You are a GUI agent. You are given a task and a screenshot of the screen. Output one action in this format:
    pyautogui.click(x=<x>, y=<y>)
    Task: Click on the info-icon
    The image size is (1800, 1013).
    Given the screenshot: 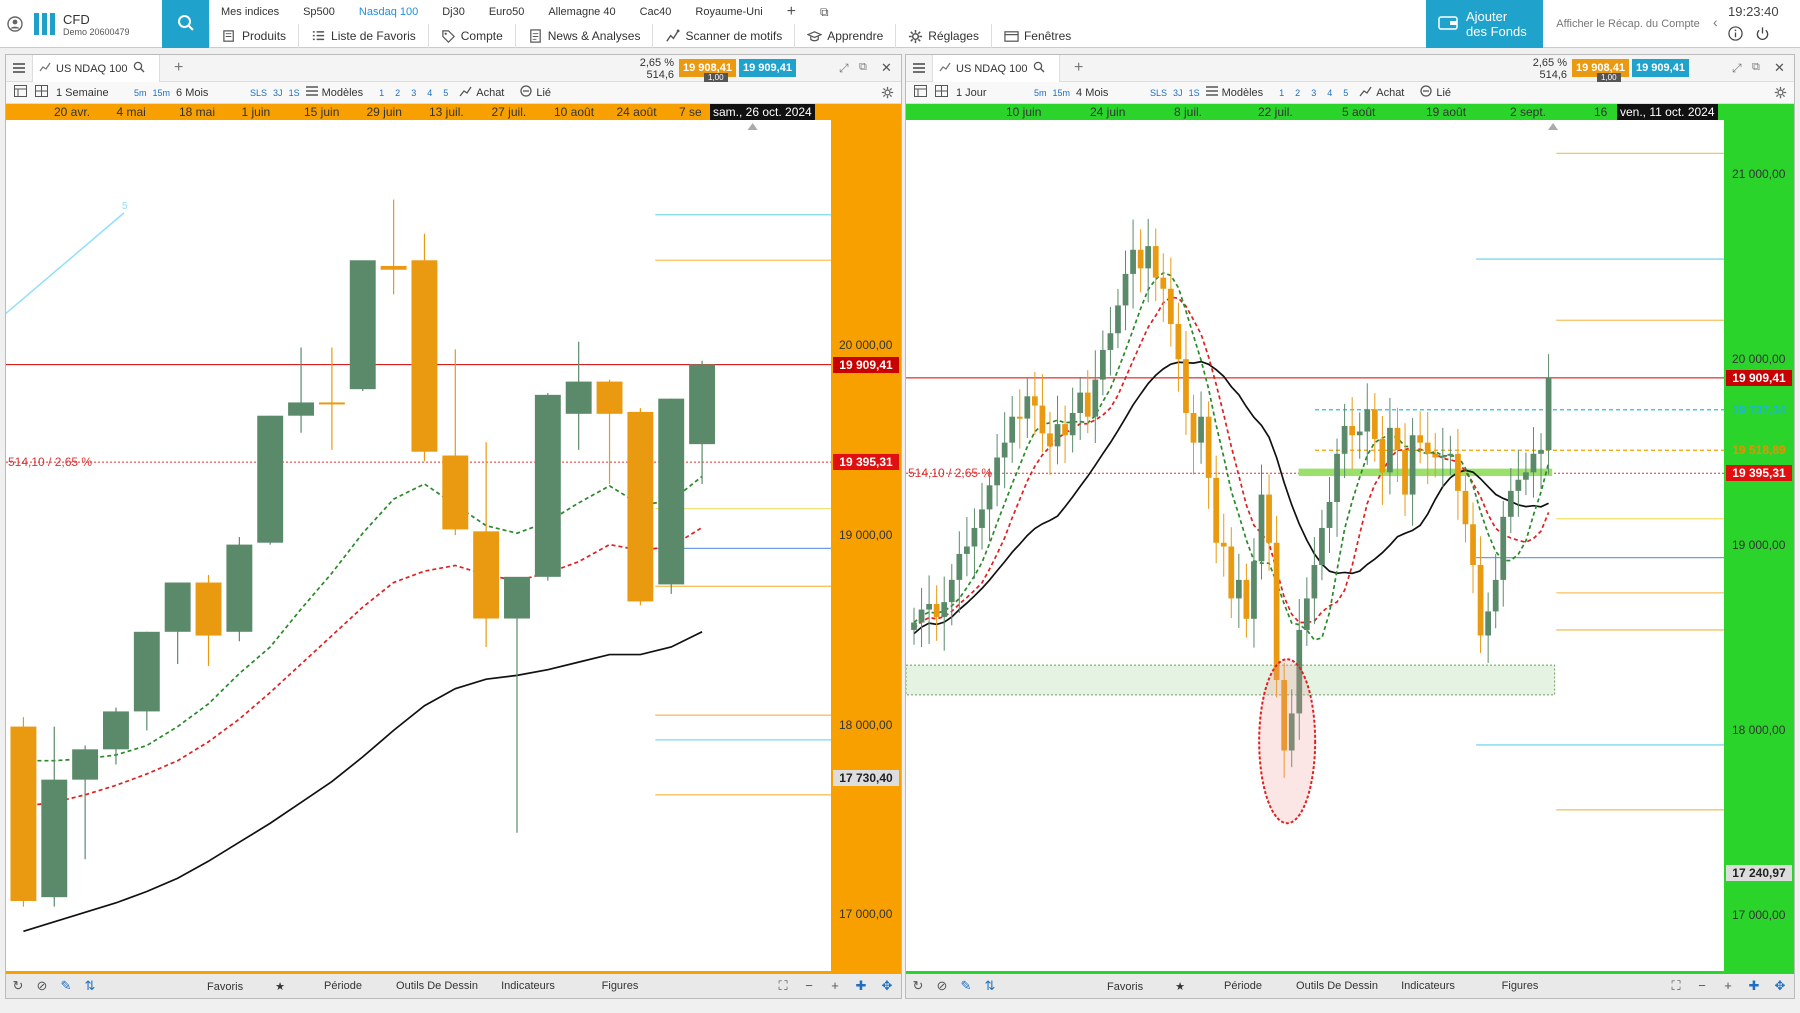 What is the action you would take?
    pyautogui.click(x=1735, y=35)
    